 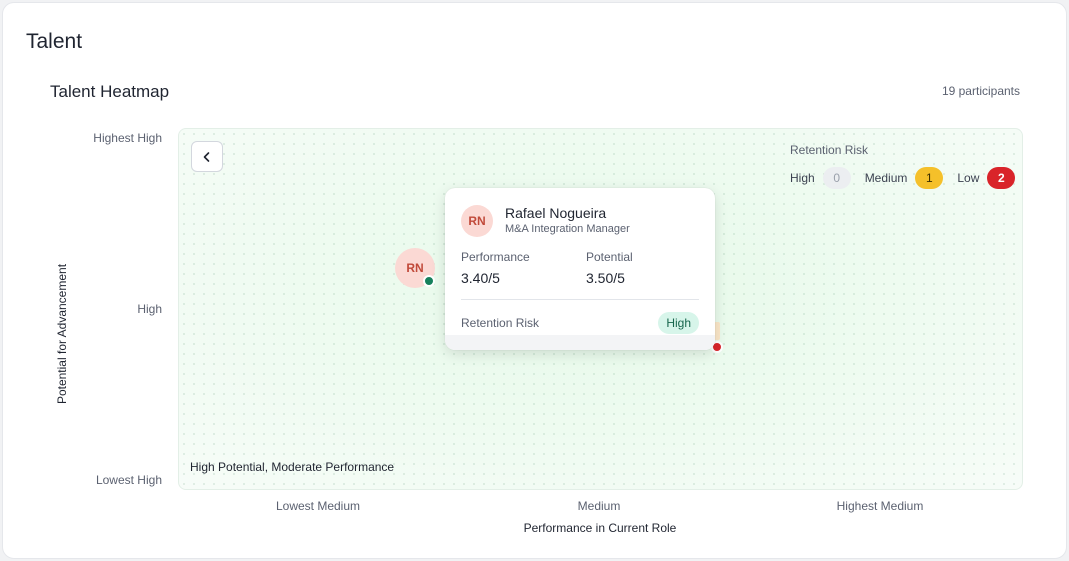 I want to click on retention-risk-legend: High 0 Medium 1 Low 2, so click(x=903, y=178).